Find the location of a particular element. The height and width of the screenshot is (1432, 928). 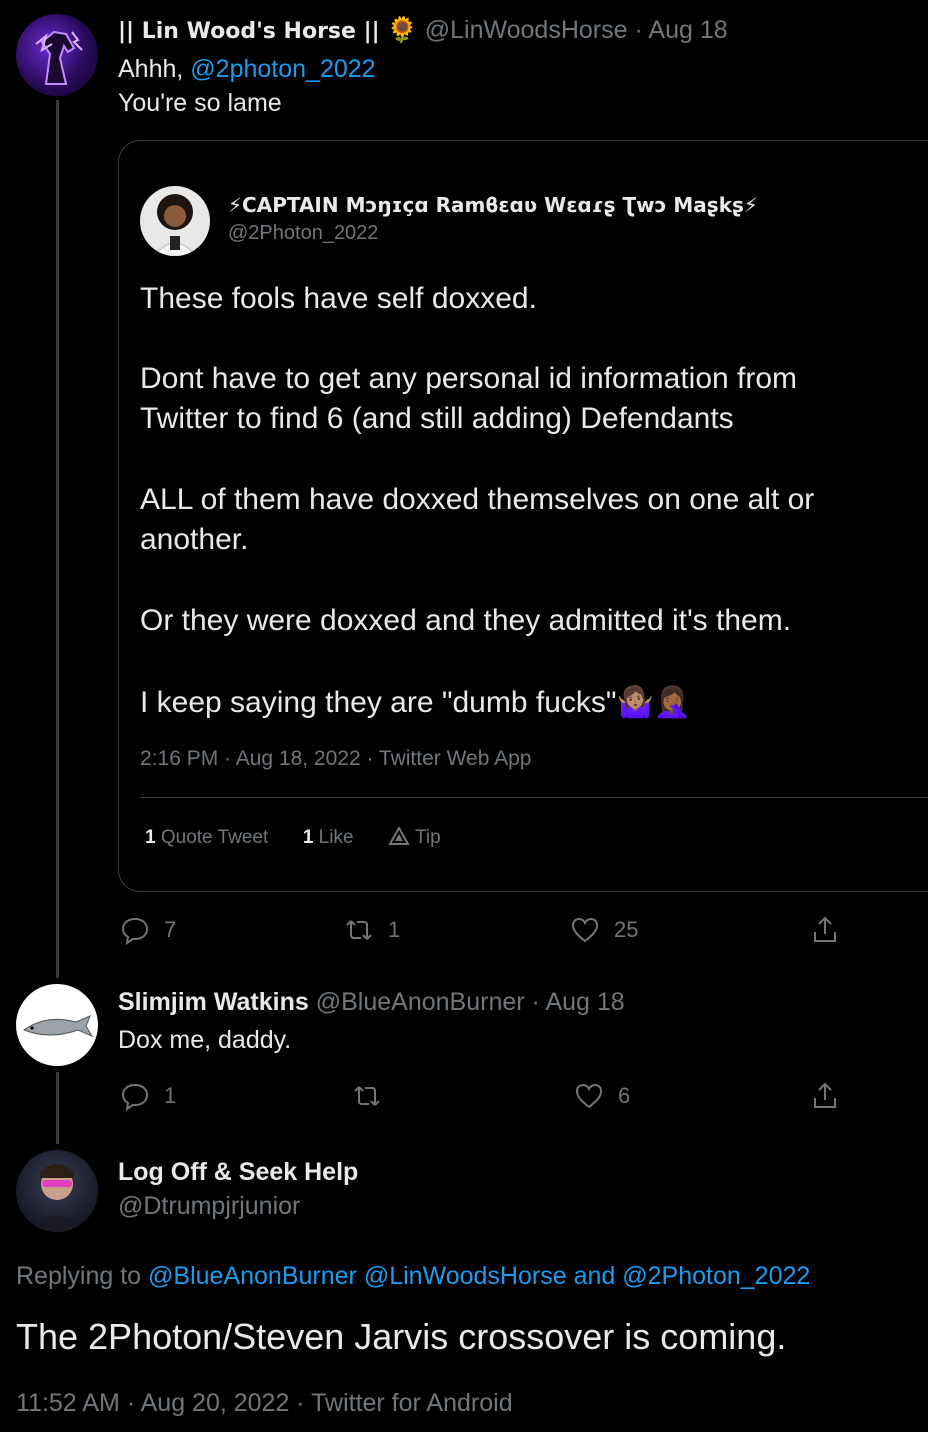

avatar-2photon is located at coordinates (175, 221).